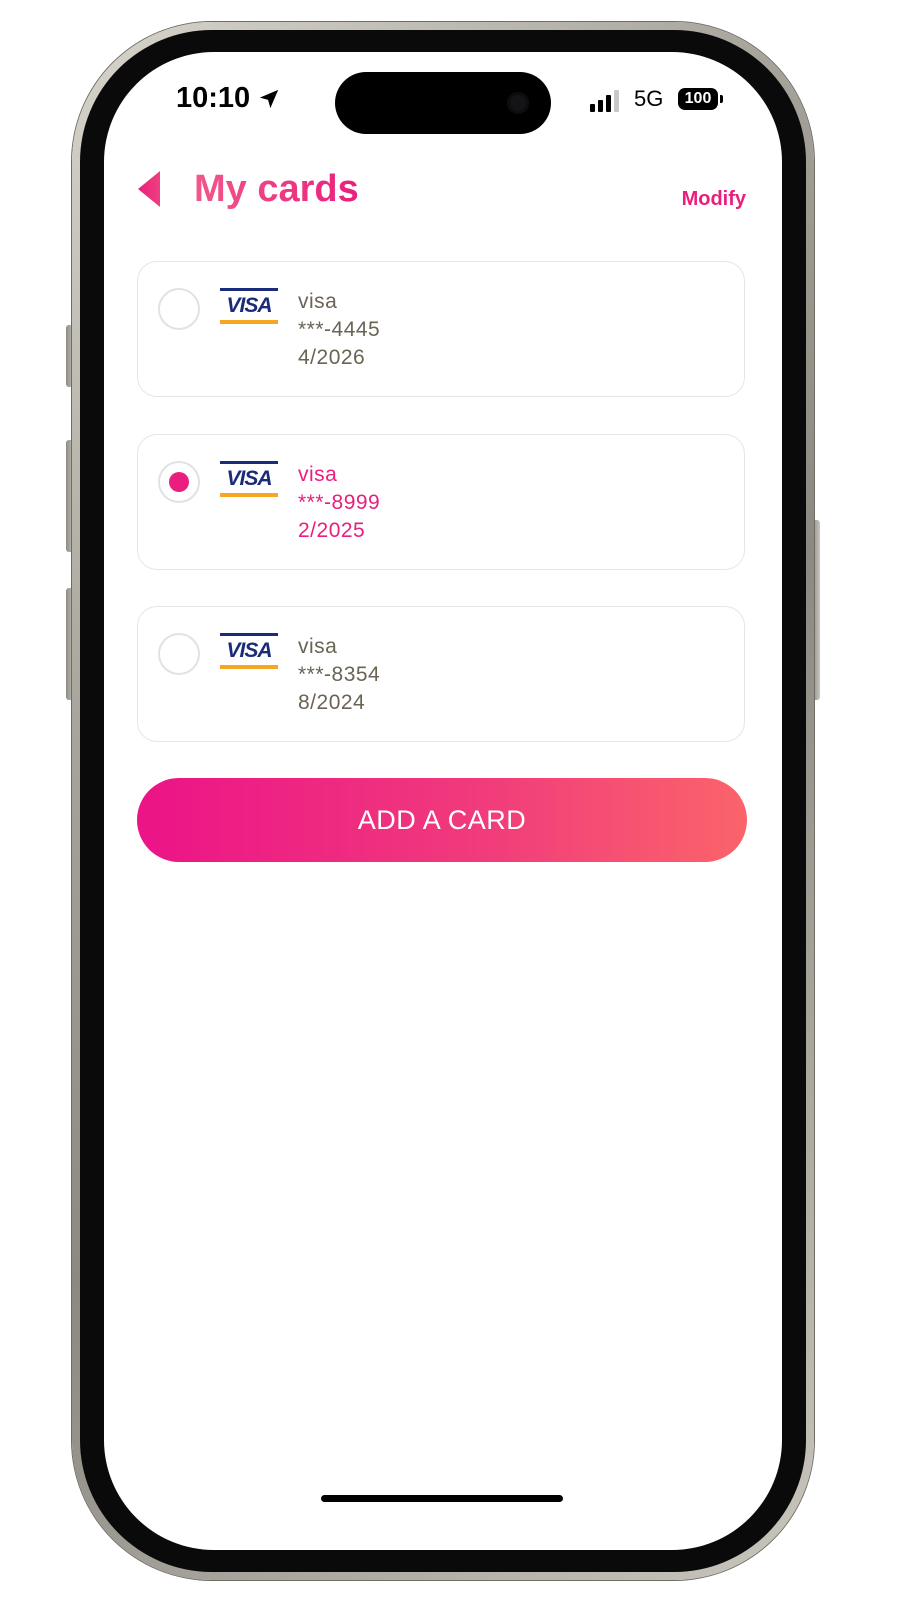 The height and width of the screenshot is (1600, 900). Describe the element at coordinates (149, 189) in the screenshot. I see `back-arrow-icon` at that location.